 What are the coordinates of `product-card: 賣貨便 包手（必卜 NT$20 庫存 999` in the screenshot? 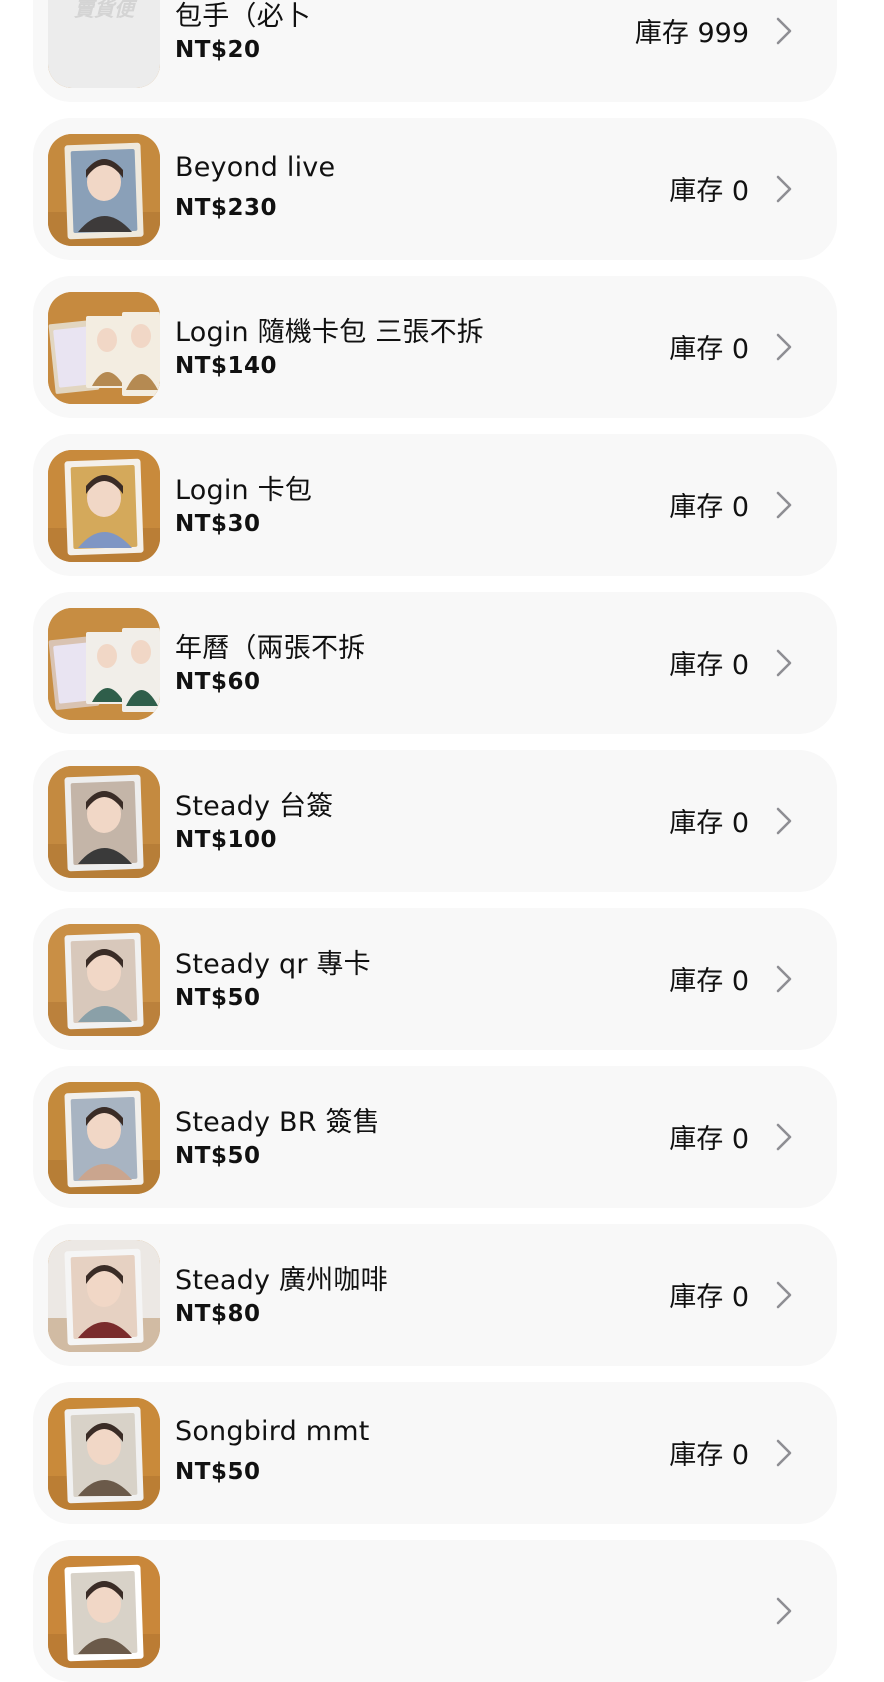 It's located at (435, 51).